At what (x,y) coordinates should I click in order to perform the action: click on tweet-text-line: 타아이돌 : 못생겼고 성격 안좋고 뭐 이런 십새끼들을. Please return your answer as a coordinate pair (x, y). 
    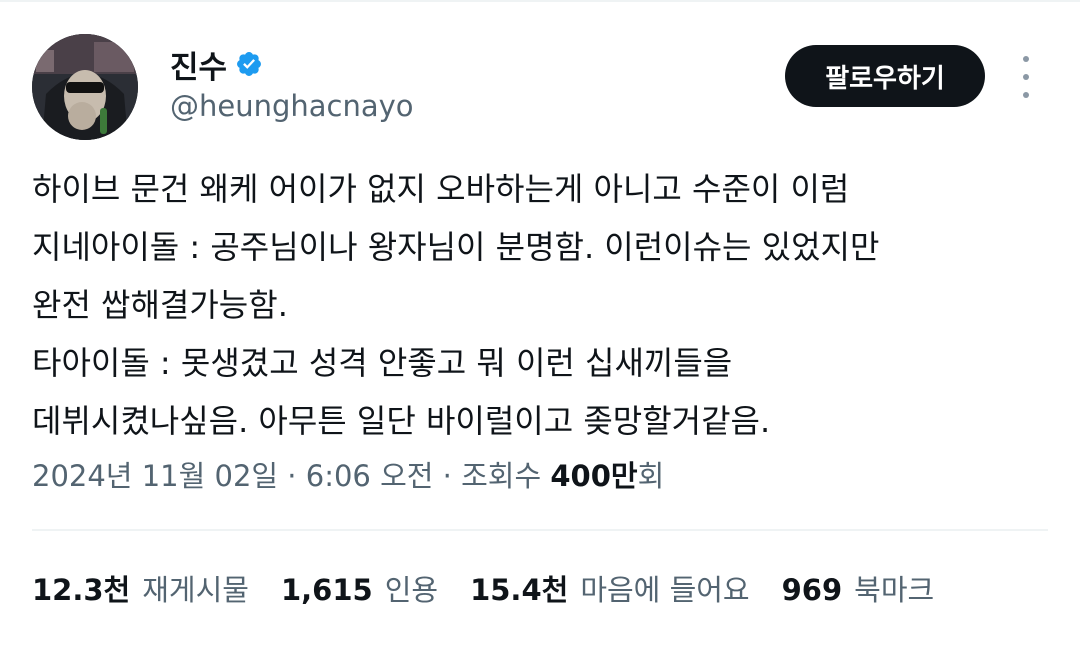
    Looking at the image, I should click on (382, 363).